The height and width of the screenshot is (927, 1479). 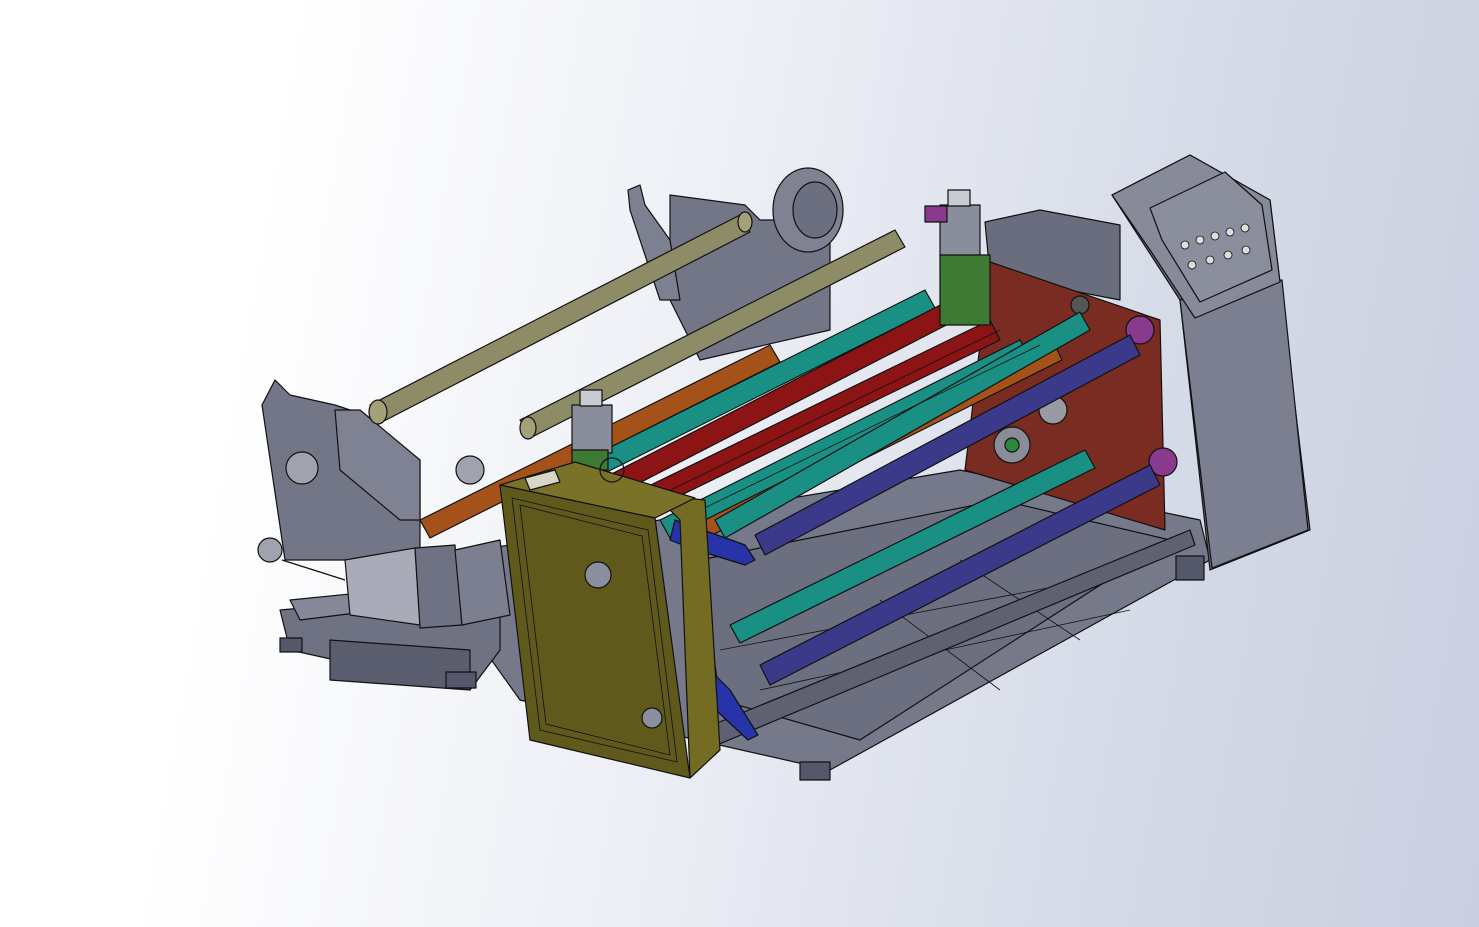 What do you see at coordinates (592, 429) in the screenshot?
I see `knife-holder-front` at bounding box center [592, 429].